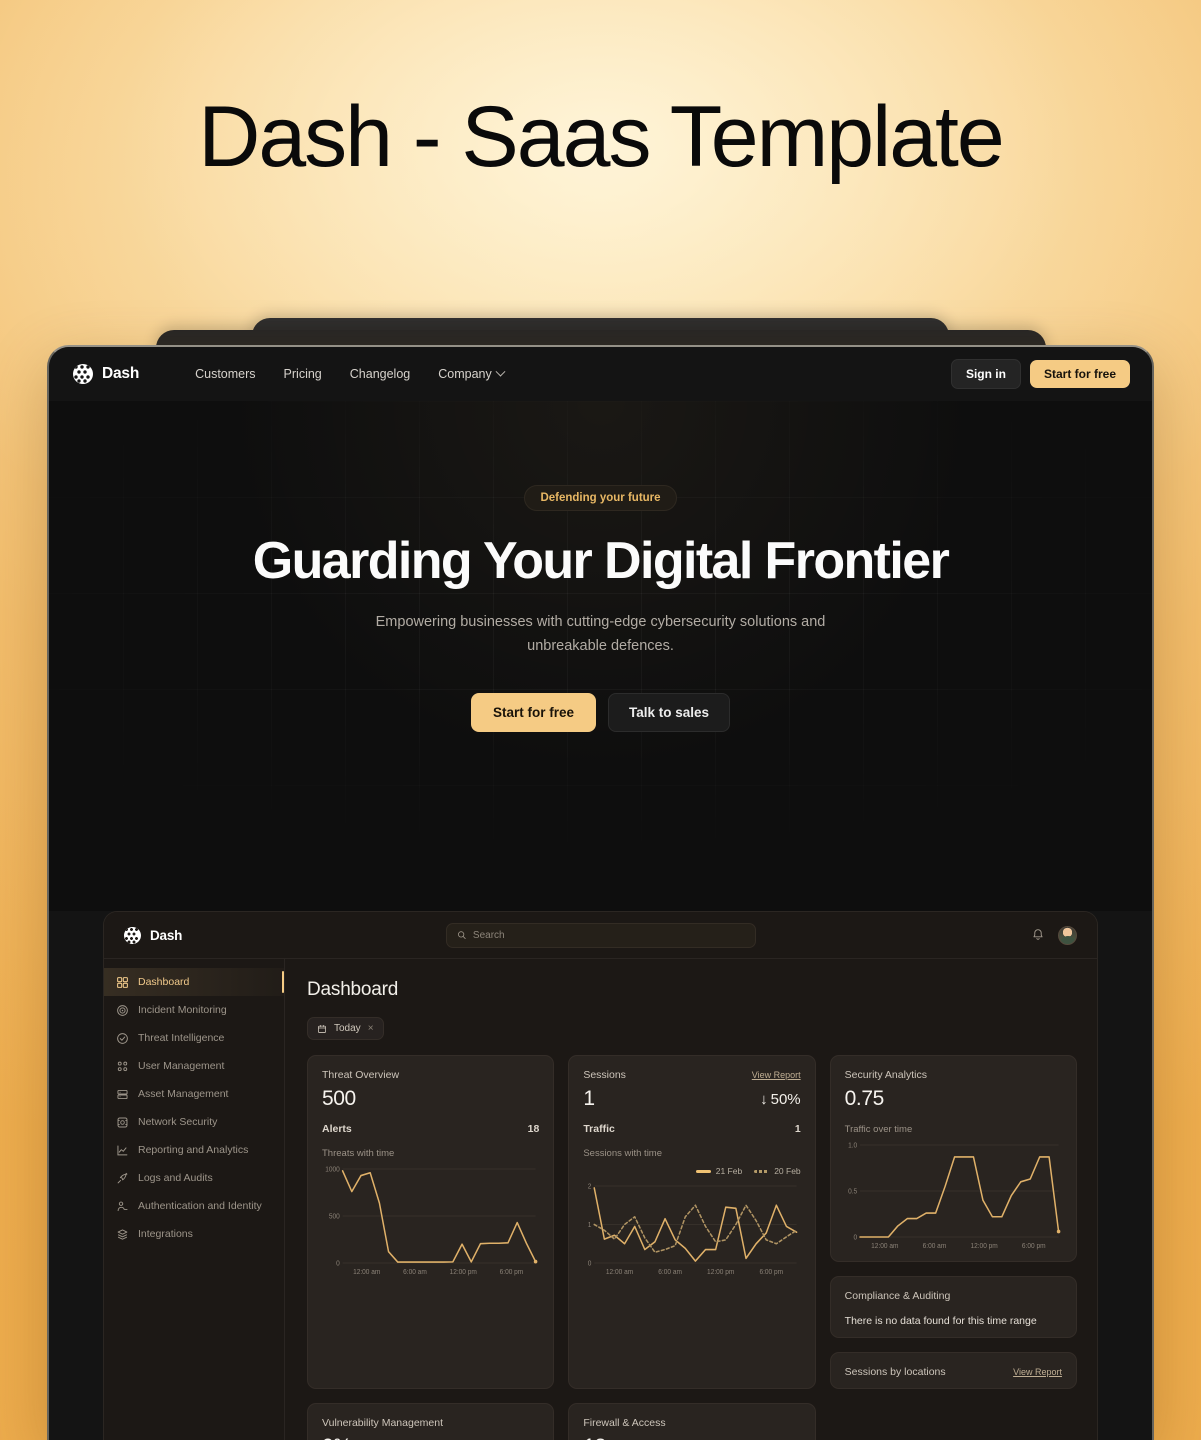 This screenshot has height=1440, width=1201. What do you see at coordinates (165, 1234) in the screenshot?
I see `sidebar-item-integrations-label: Integrations` at bounding box center [165, 1234].